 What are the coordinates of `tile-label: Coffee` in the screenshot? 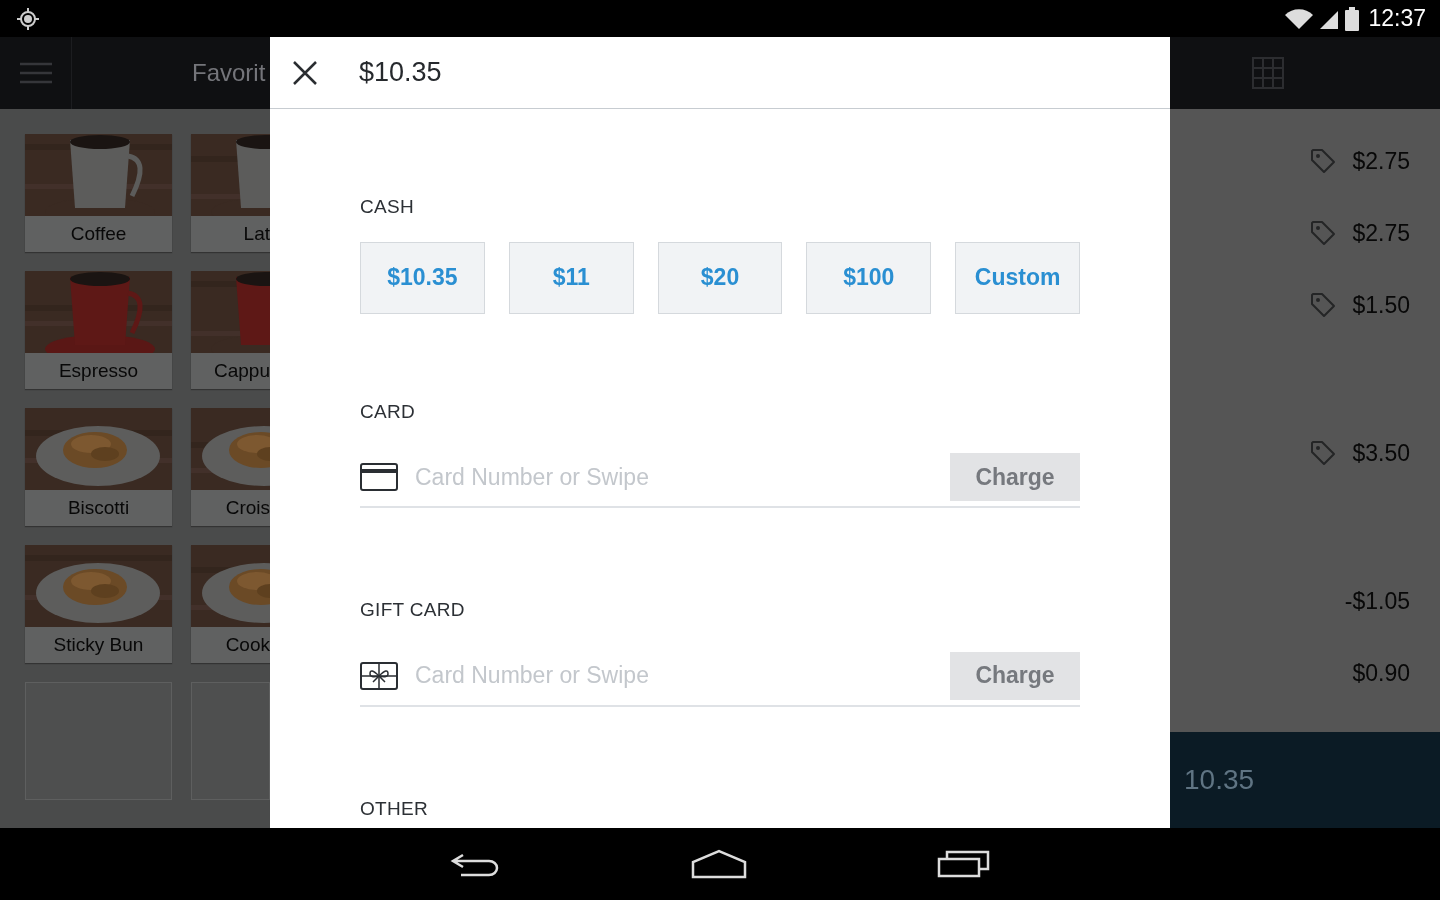 It's located at (98, 234).